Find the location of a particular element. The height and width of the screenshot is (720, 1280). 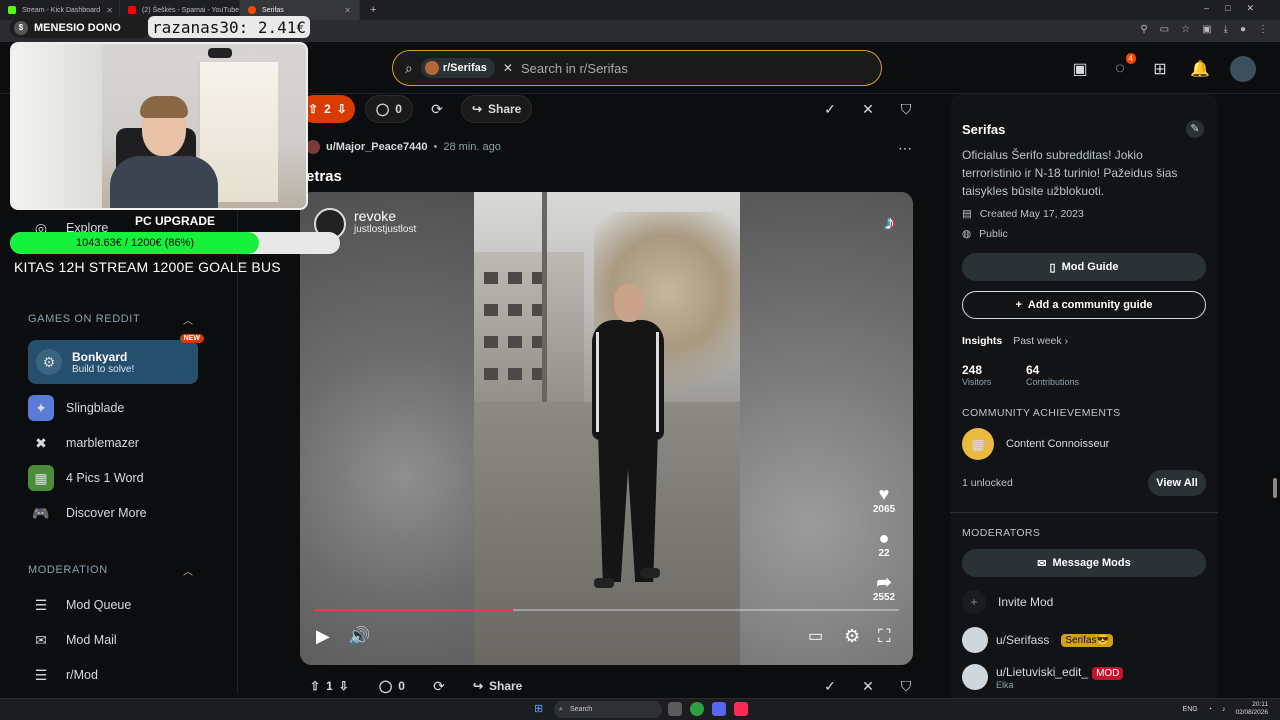

extension-icon: ▣ is located at coordinates (1206, 29).